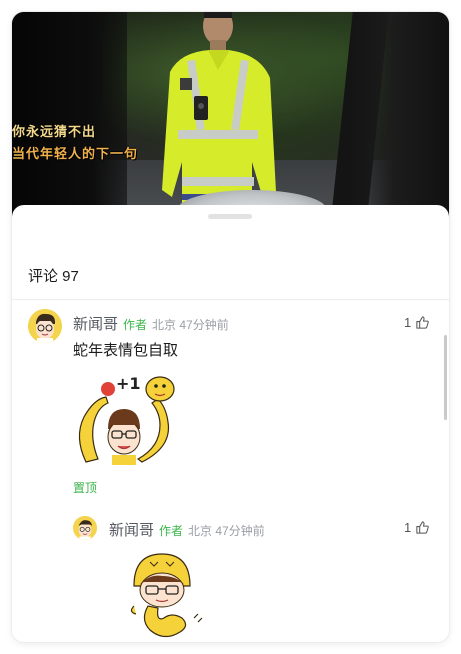 This screenshot has width=461, height=654. I want to click on scrollbar, so click(445, 377).